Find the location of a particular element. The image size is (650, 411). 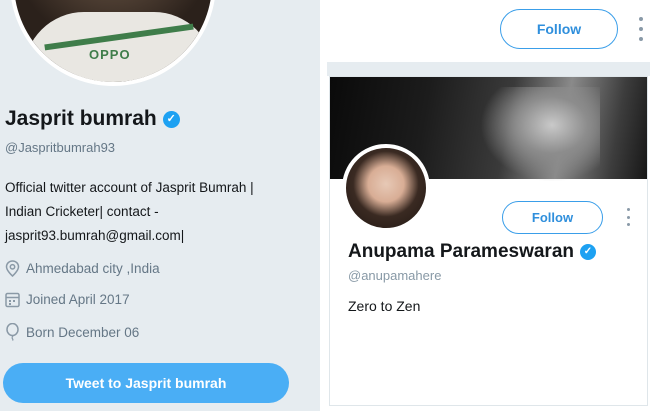

profile-name: Jasprit bumrah is located at coordinates (81, 118).